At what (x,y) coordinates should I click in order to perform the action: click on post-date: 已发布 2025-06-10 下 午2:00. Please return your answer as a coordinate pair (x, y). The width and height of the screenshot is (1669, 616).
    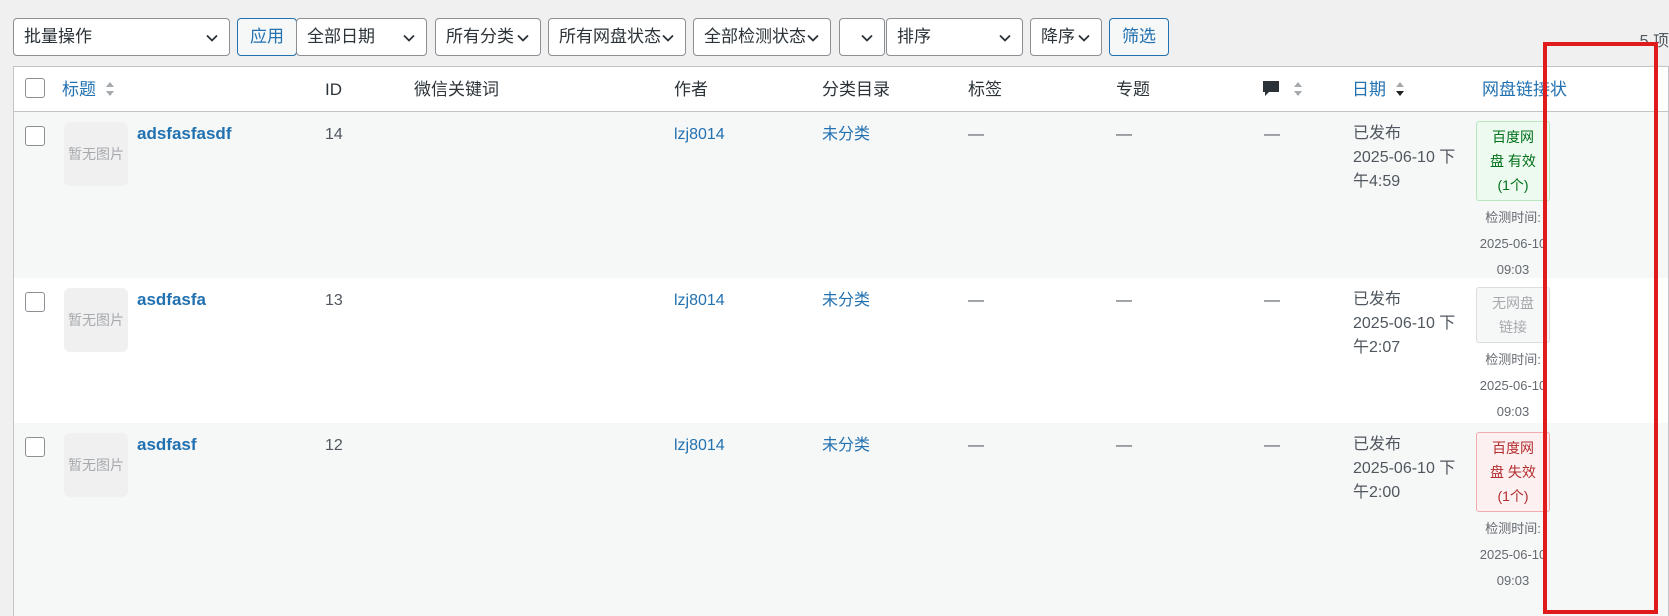
    Looking at the image, I should click on (1404, 469).